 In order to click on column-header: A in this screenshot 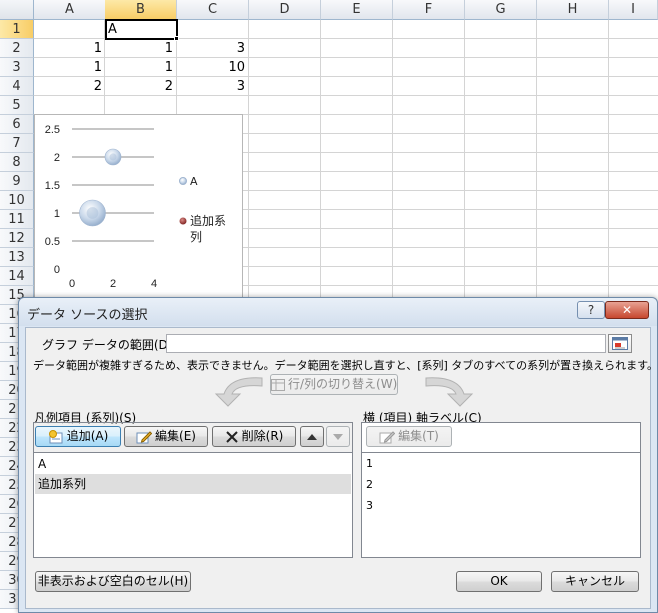, I will do `click(70, 10)`.